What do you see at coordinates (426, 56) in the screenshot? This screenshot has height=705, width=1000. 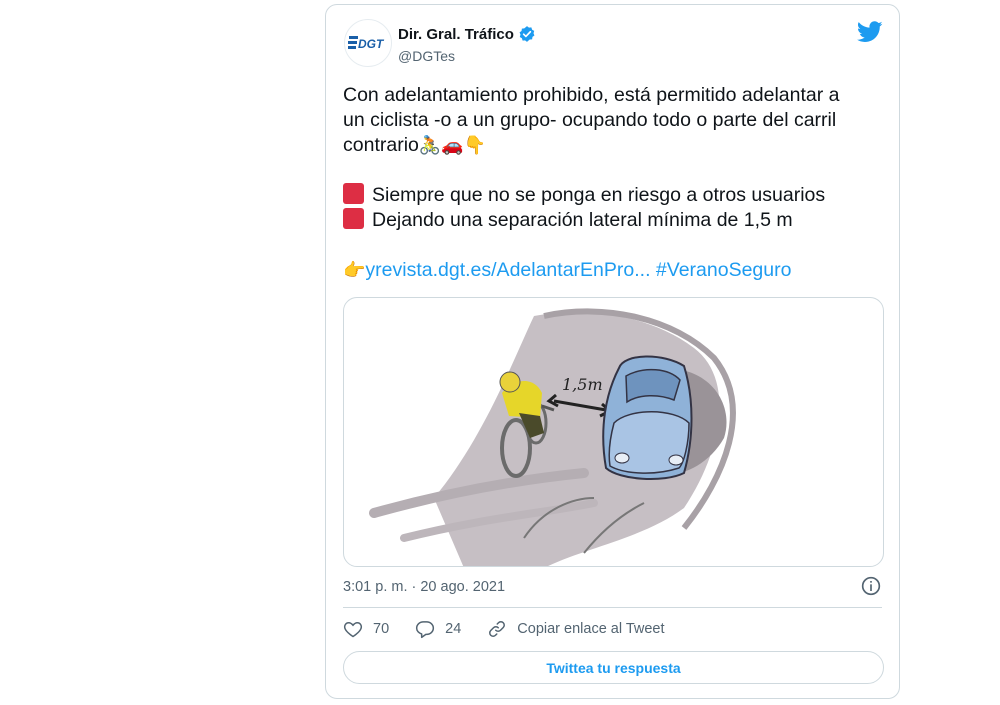 I see `author-handle: @DGTes` at bounding box center [426, 56].